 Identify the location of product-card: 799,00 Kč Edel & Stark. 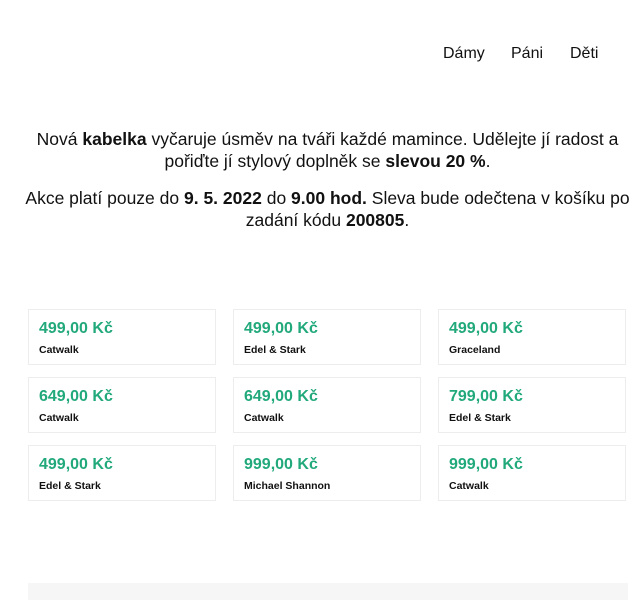
(532, 405).